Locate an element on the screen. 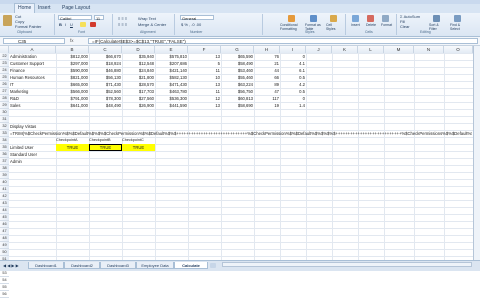  row-header: 26 is located at coordinates (4, 84).